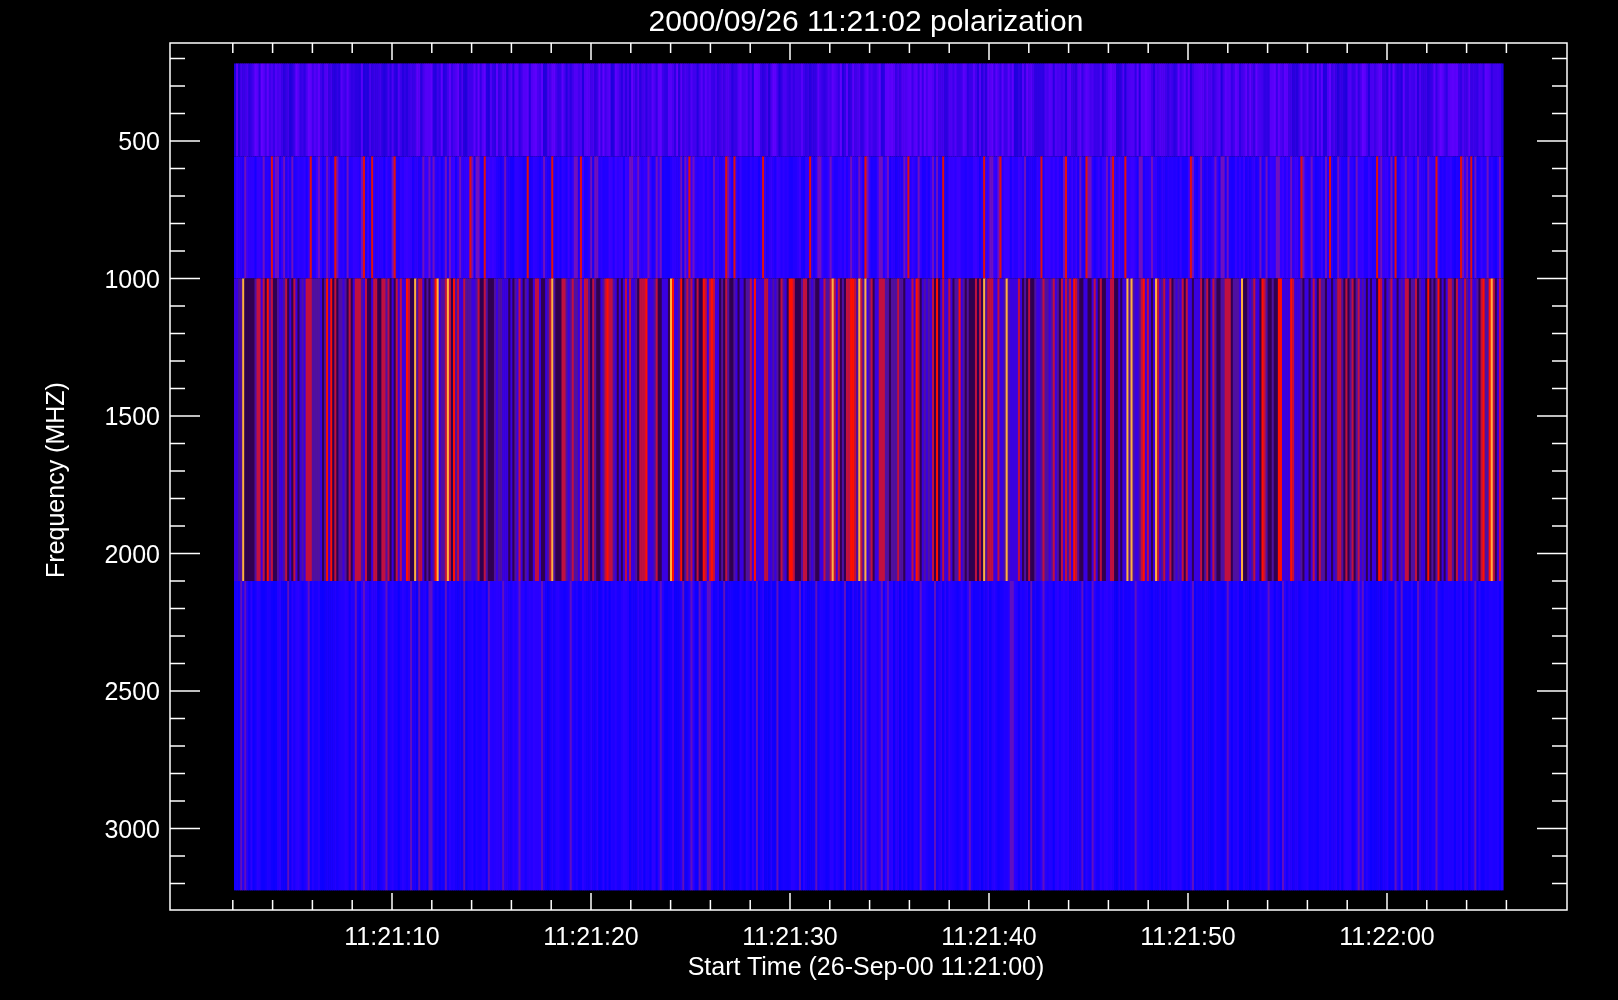  Describe the element at coordinates (392, 936) in the screenshot. I see `x-tick-label: 11:21:10` at that location.